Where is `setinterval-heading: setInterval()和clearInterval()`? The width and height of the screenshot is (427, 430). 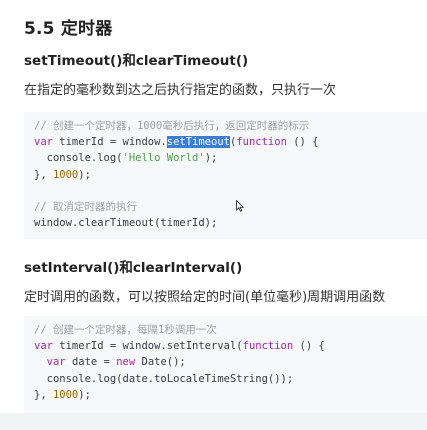
setinterval-heading: setInterval()和clearInterval() is located at coordinates (133, 268).